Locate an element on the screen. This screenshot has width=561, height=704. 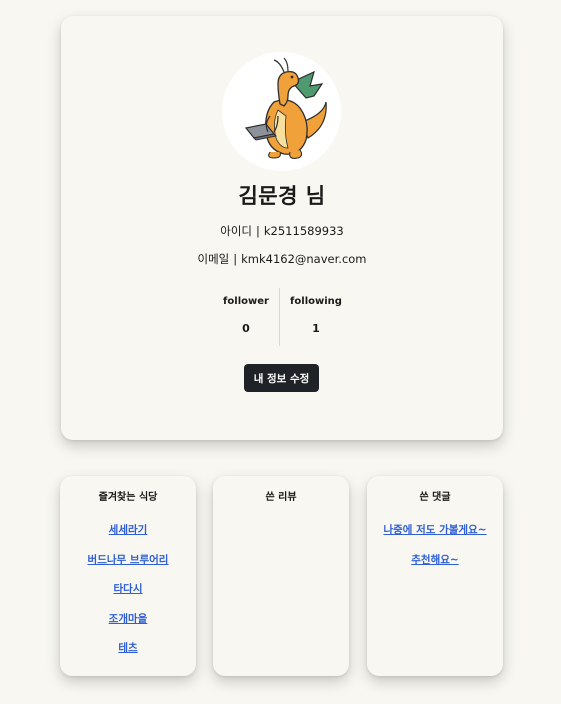
following-count: 1 is located at coordinates (316, 328).